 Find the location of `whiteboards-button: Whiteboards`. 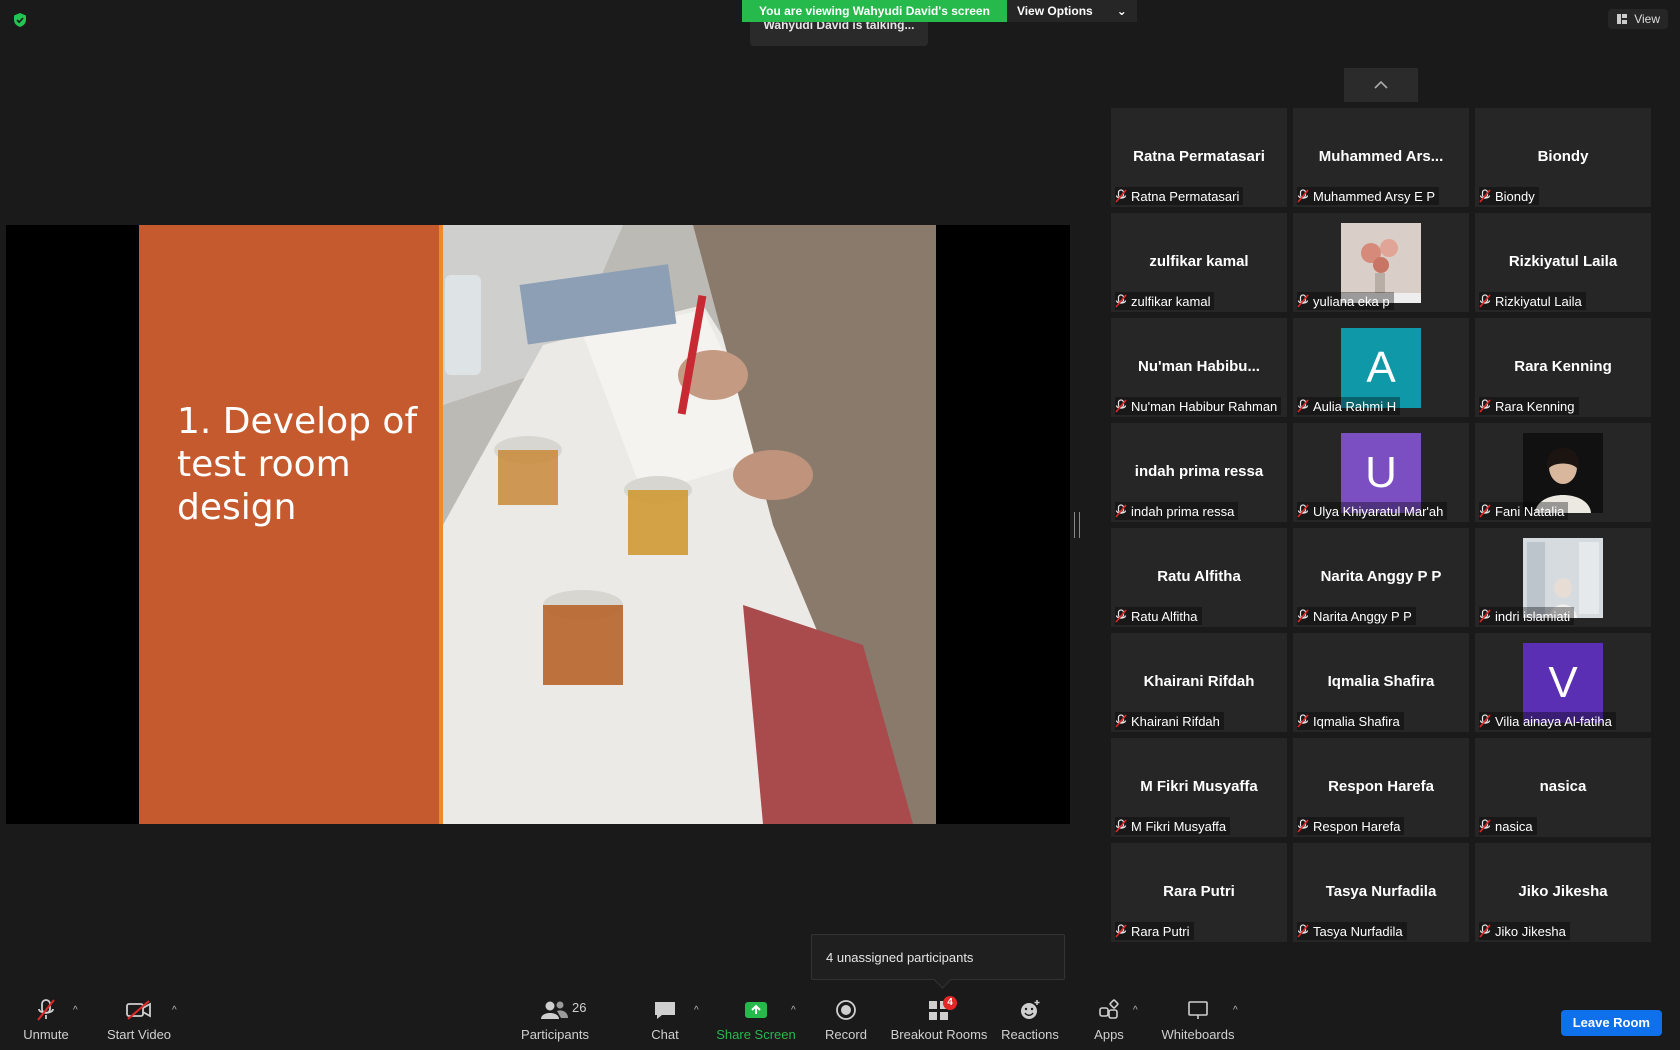

whiteboards-button: Whiteboards is located at coordinates (1198, 1022).